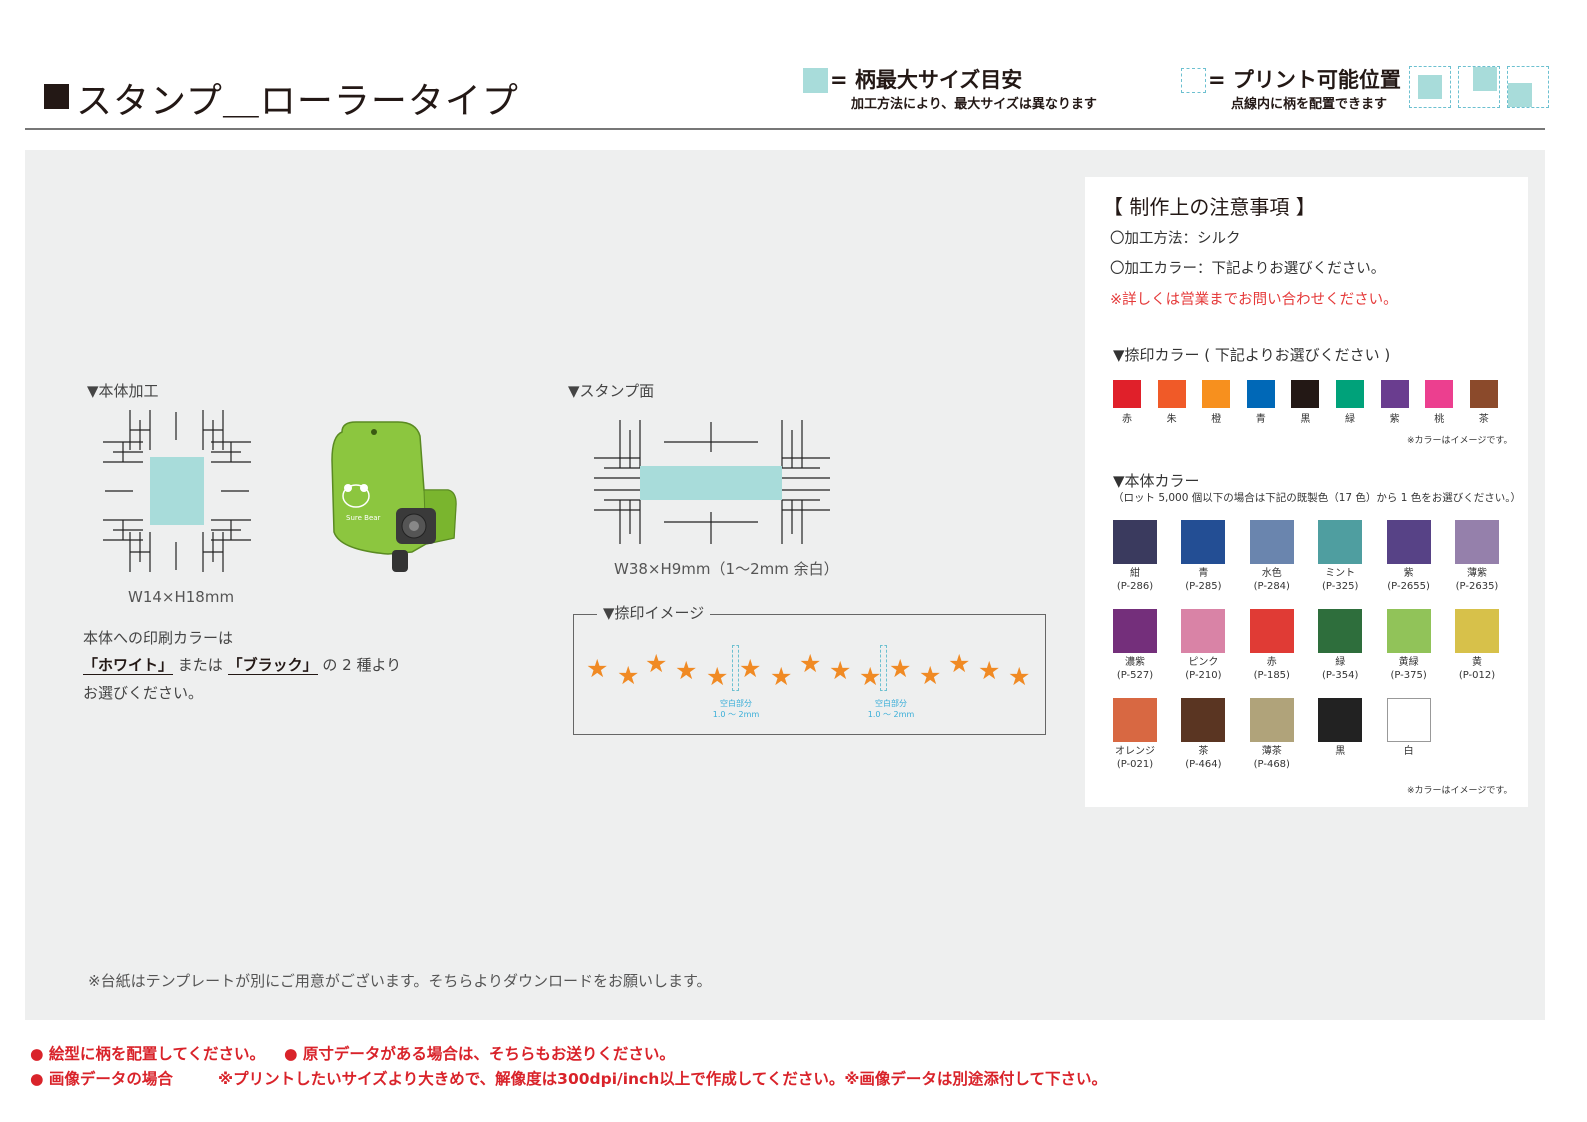  I want to click on body-color-label: 緑 (P-354), so click(1340, 669).